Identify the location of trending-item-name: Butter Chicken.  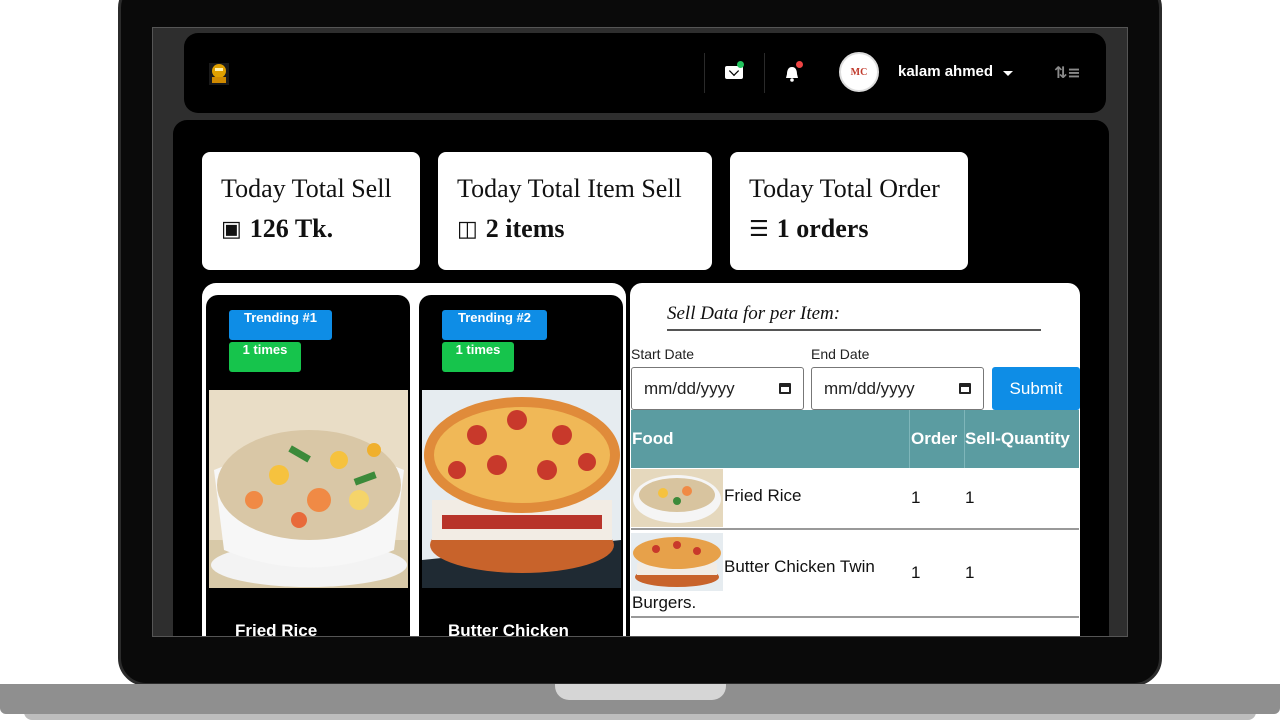
(508, 629).